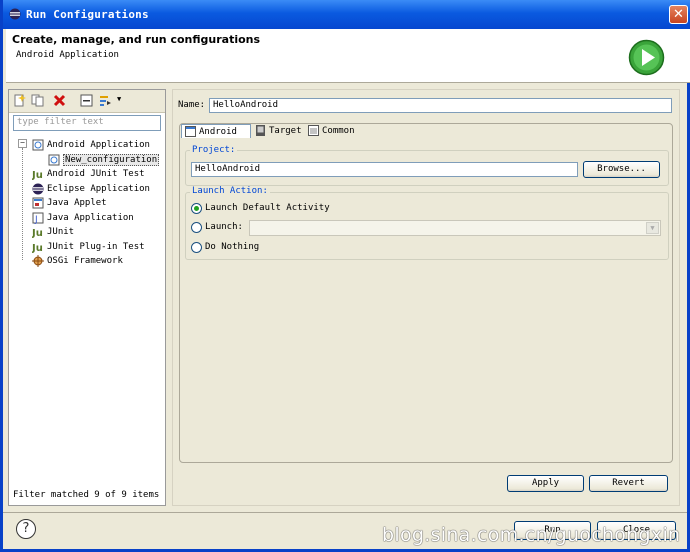  Describe the element at coordinates (531, 535) in the screenshot. I see `watermark: blog.sina.com.cn/guochongxin` at that location.